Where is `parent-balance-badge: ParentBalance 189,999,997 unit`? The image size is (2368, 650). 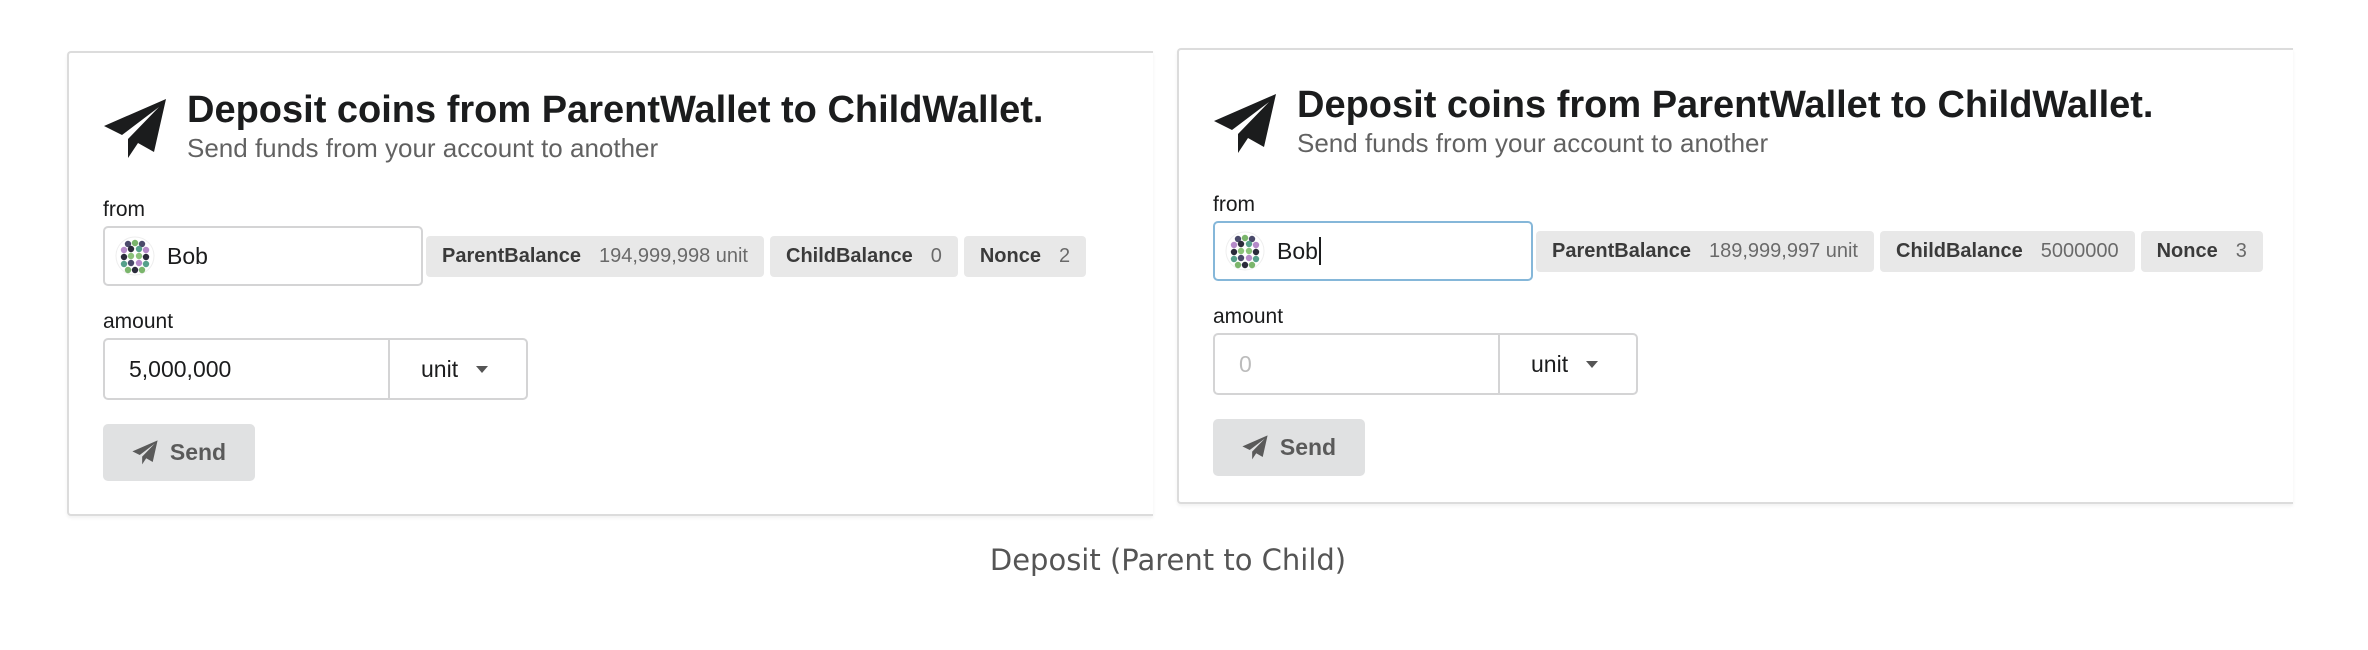
parent-balance-badge: ParentBalance 189,999,997 unit is located at coordinates (1705, 251).